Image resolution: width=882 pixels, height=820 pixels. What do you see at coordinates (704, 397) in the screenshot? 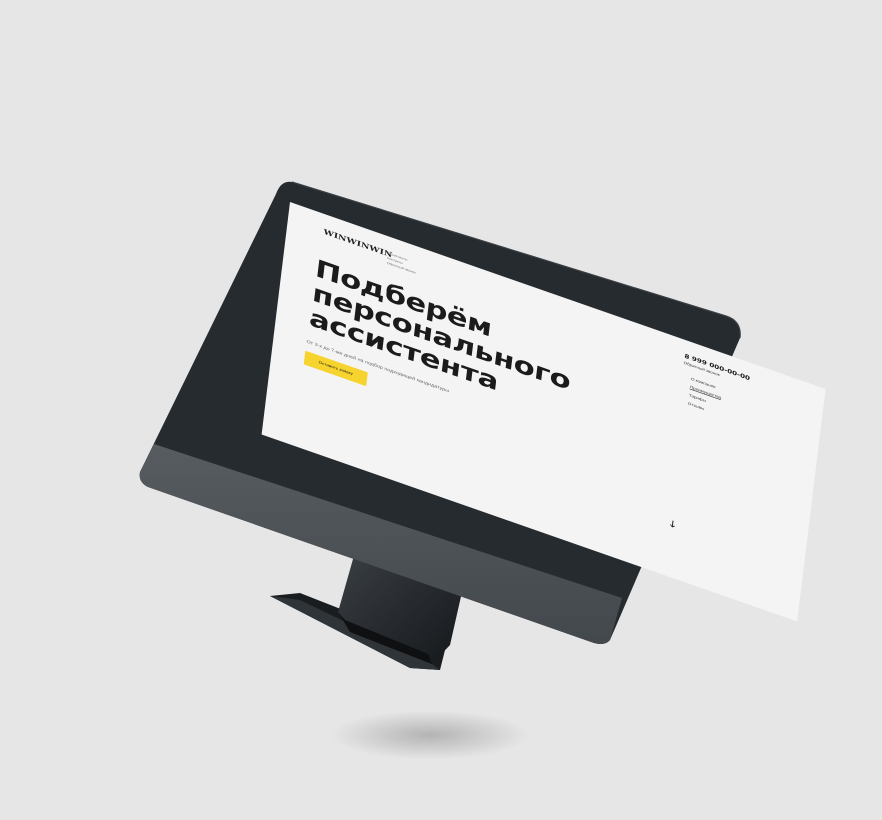
I see `side-nav: О компании Преимущества Тарифы Отзывы` at bounding box center [704, 397].